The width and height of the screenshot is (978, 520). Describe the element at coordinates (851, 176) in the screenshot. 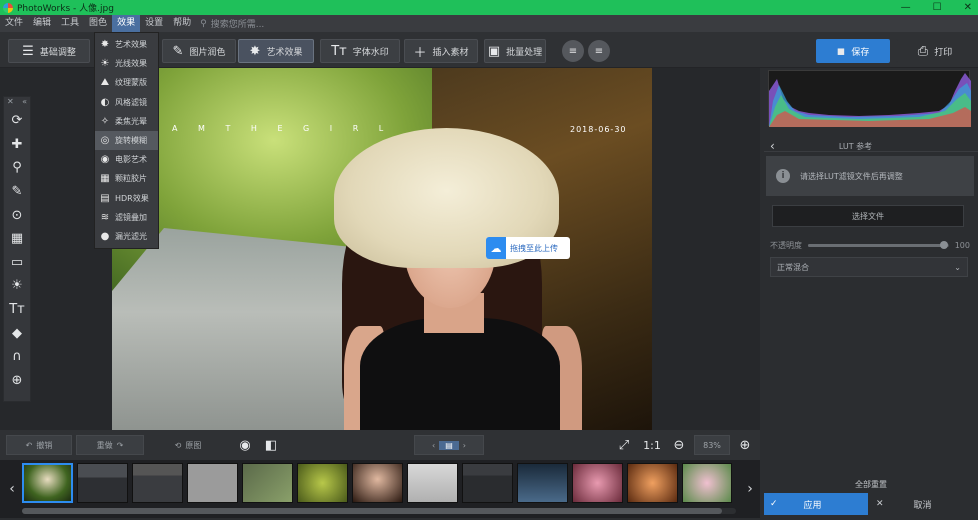

I see `info-text: 请选择LUT滤镜文件后再调整` at that location.